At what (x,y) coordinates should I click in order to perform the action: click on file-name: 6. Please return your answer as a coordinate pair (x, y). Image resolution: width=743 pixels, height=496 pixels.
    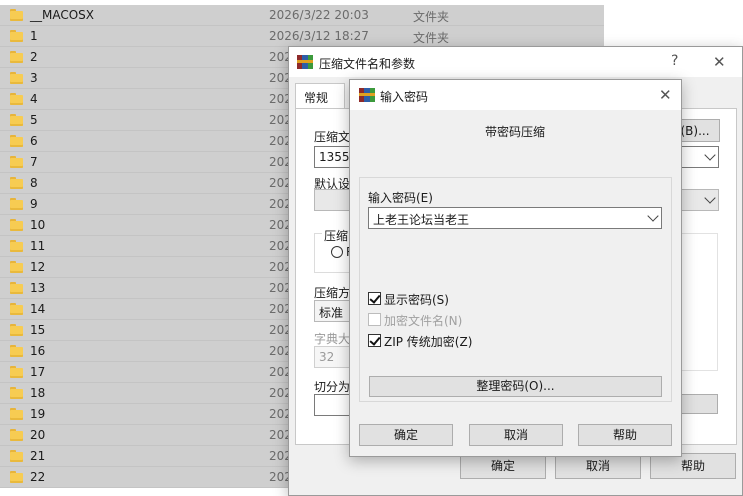
    Looking at the image, I should click on (34, 141).